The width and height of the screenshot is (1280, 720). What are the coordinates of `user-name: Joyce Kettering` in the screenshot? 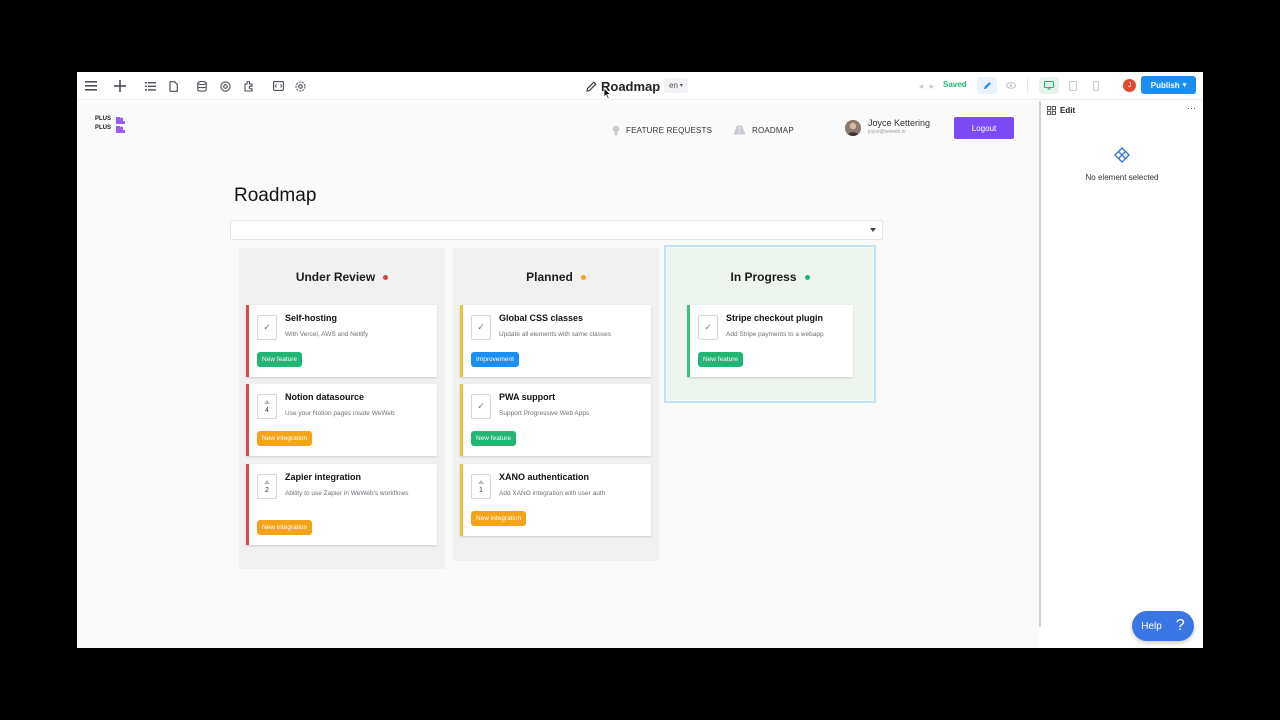 It's located at (899, 123).